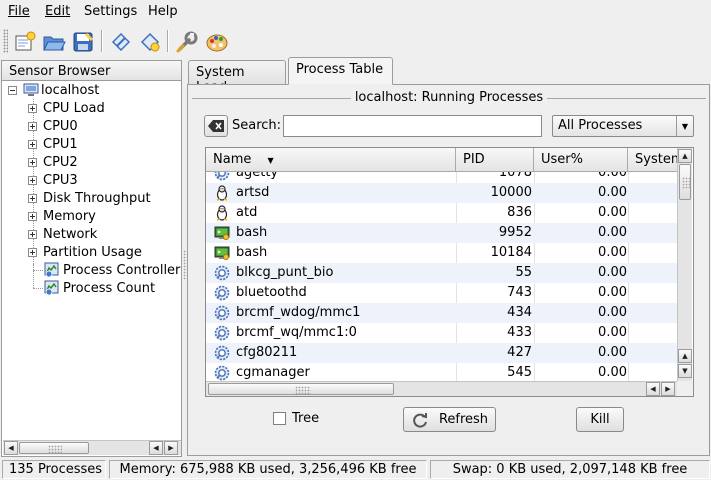 This screenshot has height=480, width=711. I want to click on process-name: brcmf_wdog/mmc1, so click(298, 312).